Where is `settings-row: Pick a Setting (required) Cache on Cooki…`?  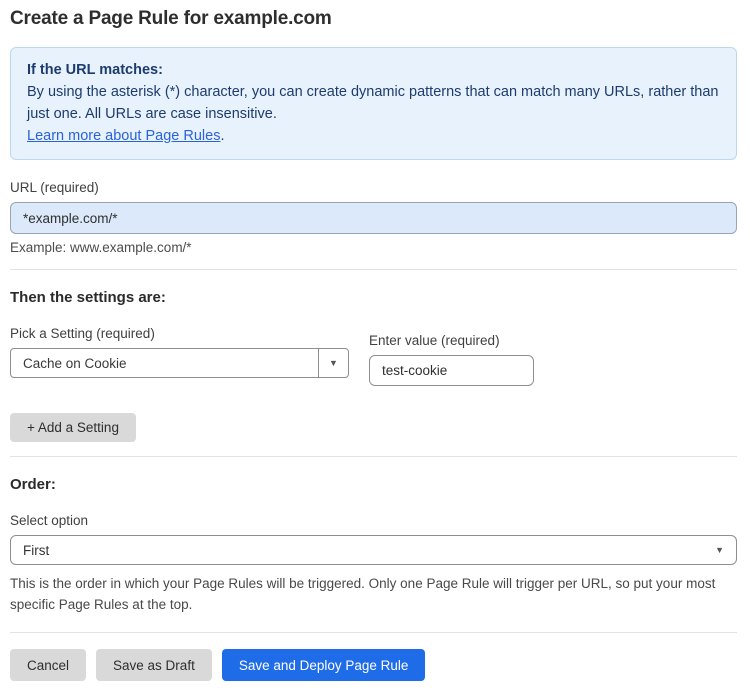 settings-row: Pick a Setting (required) Cache on Cooki… is located at coordinates (373, 346).